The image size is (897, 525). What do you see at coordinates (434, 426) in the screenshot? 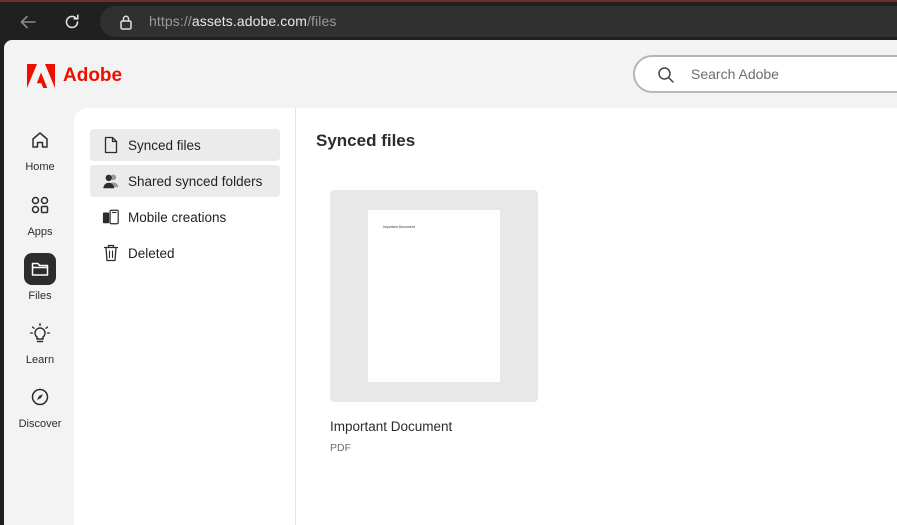
I see `file-name: Important Document` at bounding box center [434, 426].